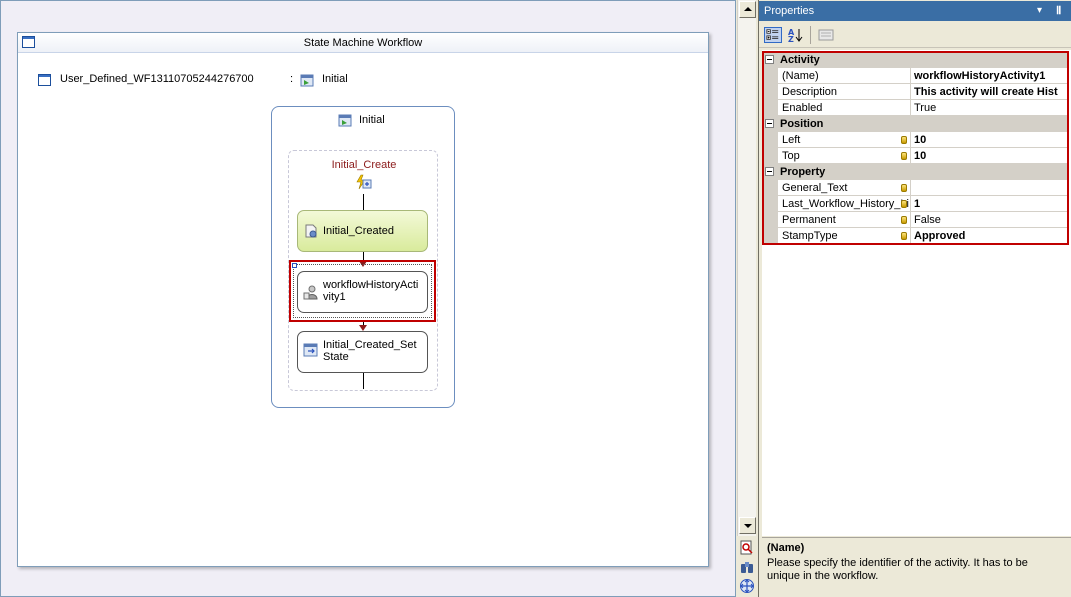  I want to click on activity-initial-created: Initial_Created, so click(362, 231).